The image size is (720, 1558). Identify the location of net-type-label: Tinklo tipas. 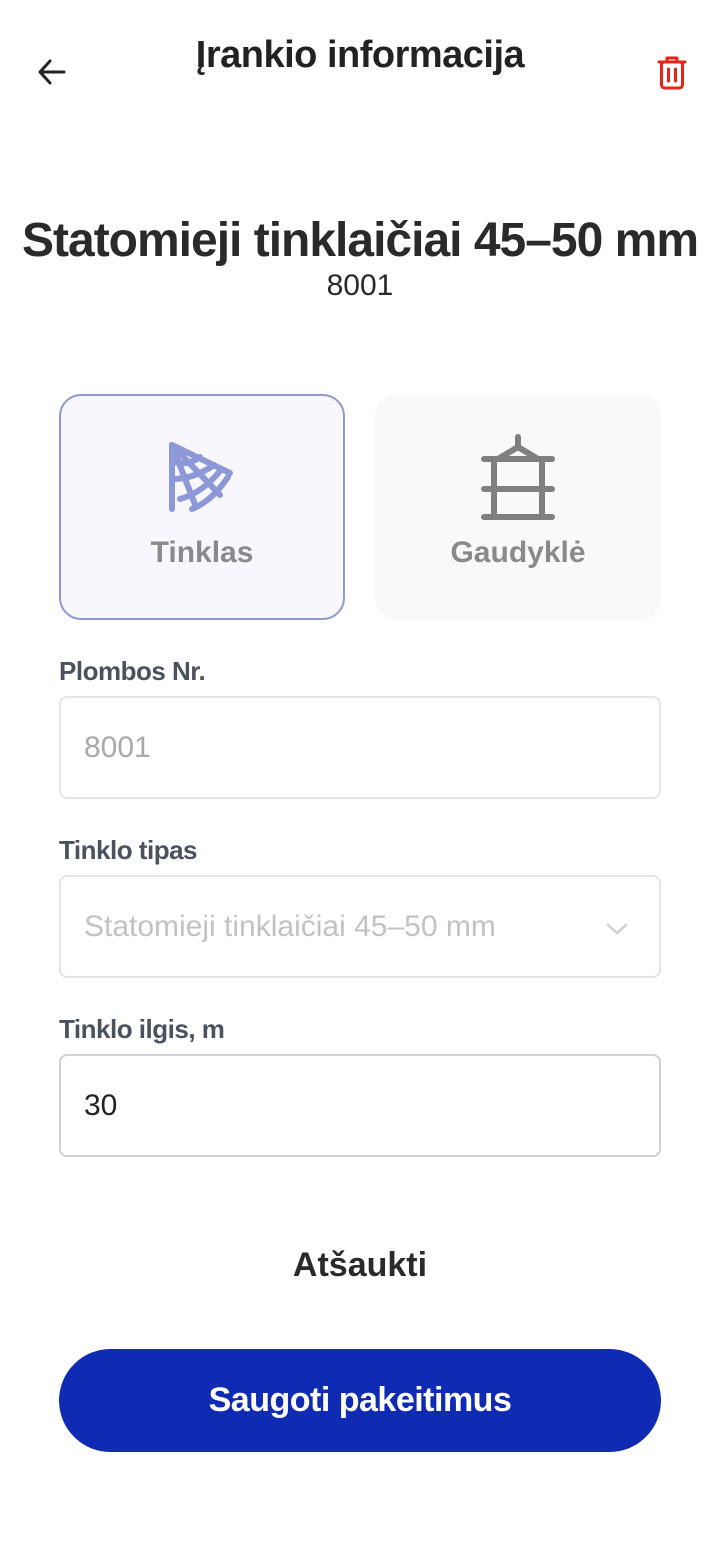
(128, 850).